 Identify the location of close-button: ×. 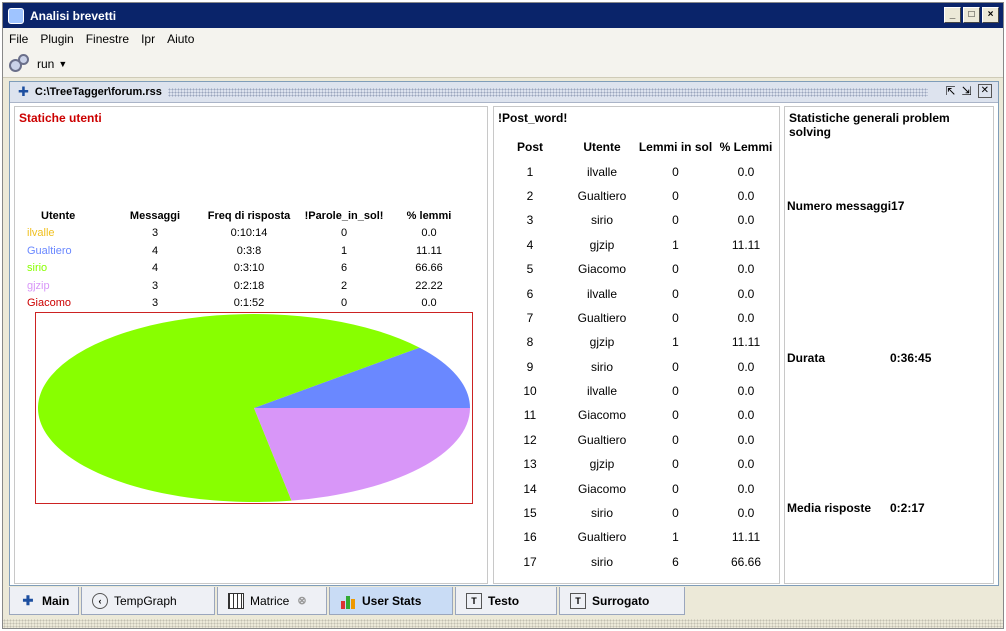
(990, 15).